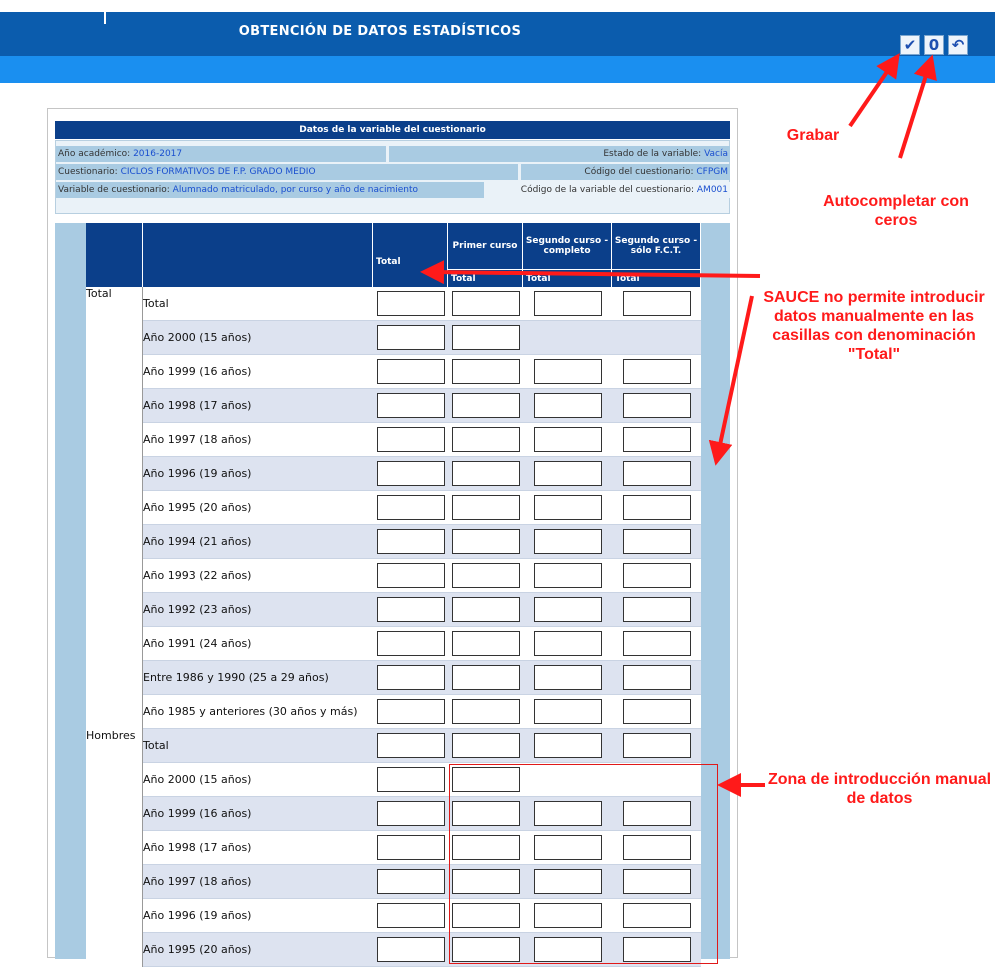 This screenshot has height=967, width=995. What do you see at coordinates (258, 814) in the screenshot?
I see `row-label: Año 1999 (16 años)` at bounding box center [258, 814].